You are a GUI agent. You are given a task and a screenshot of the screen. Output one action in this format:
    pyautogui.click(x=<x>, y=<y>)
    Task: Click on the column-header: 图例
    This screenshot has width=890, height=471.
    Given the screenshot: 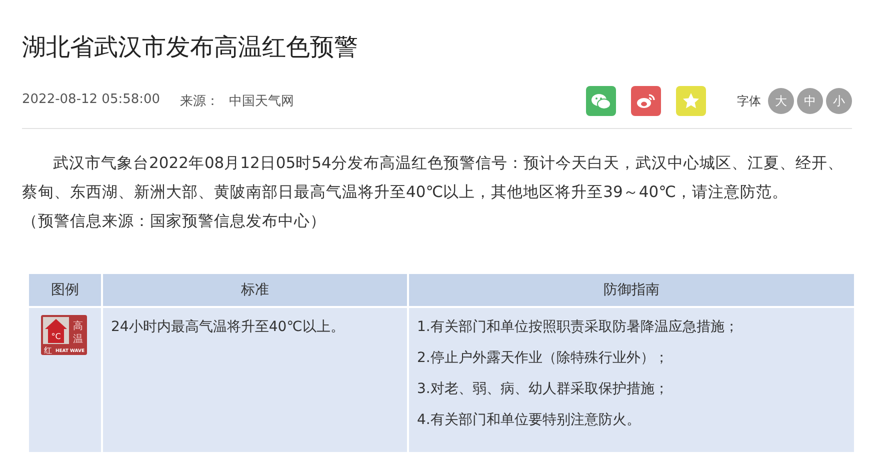 What is the action you would take?
    pyautogui.click(x=65, y=290)
    